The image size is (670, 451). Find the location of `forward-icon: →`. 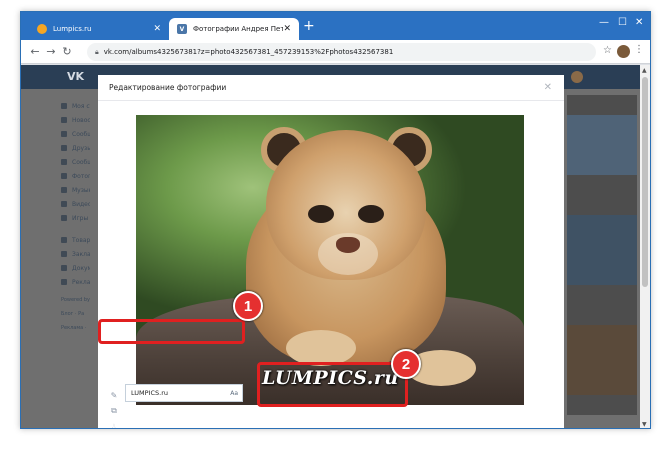

forward-icon: → is located at coordinates (51, 51).